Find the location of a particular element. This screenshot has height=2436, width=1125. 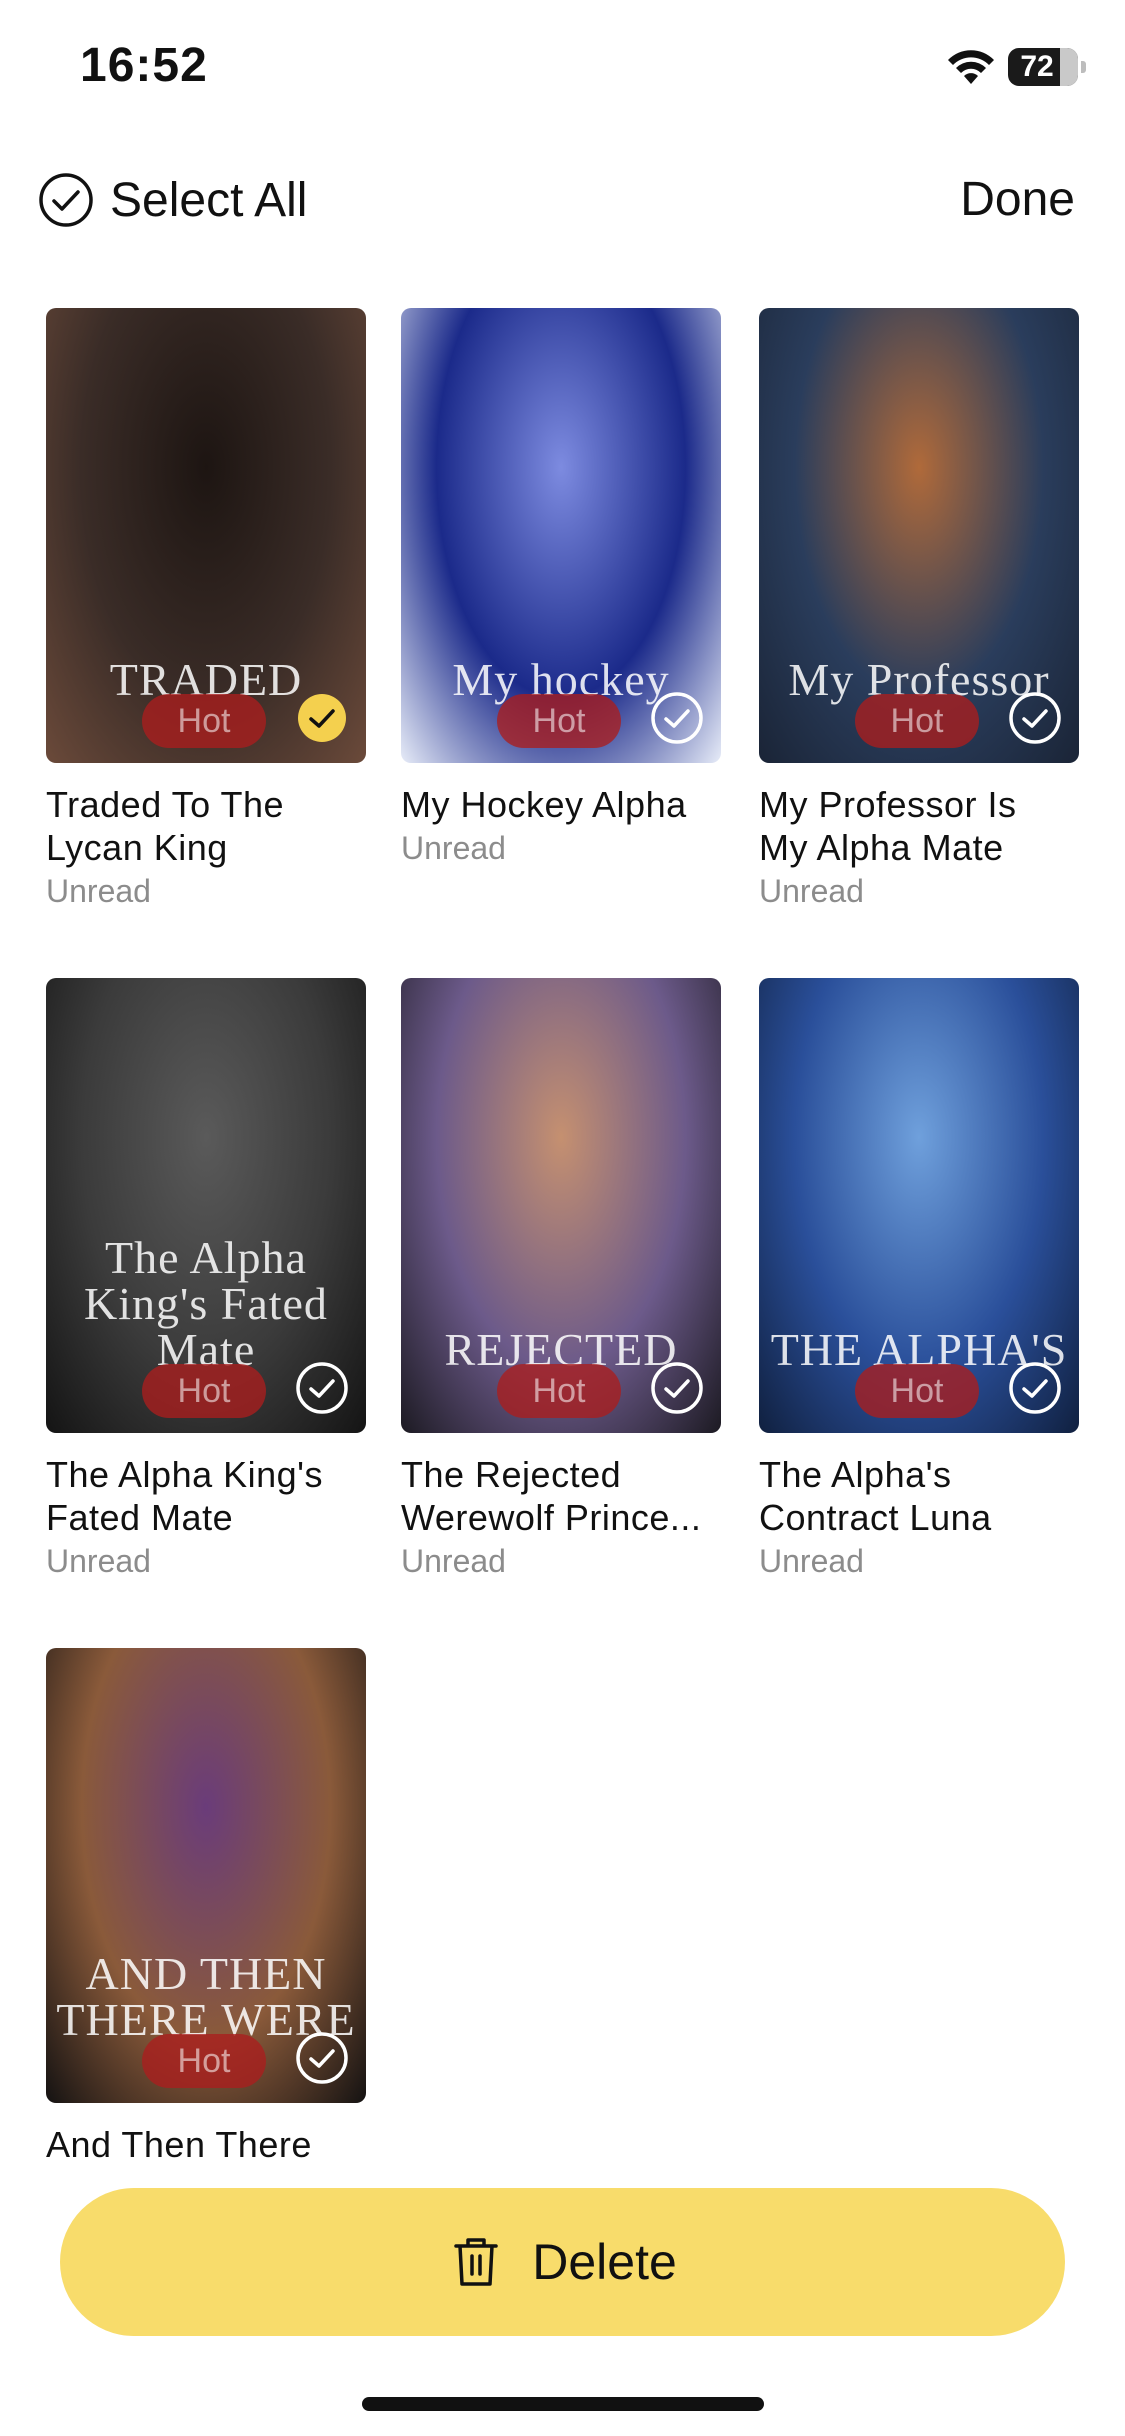

book-title-line: Fated Mate is located at coordinates (140, 1517).